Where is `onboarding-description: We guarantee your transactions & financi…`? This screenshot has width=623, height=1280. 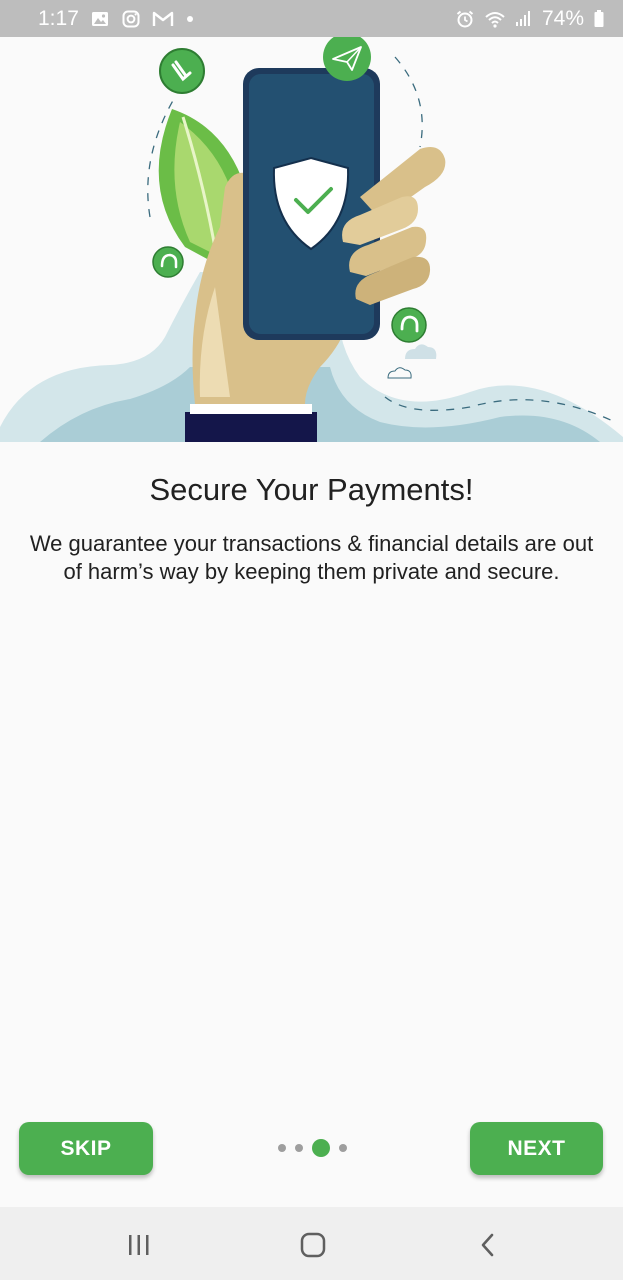 onboarding-description: We guarantee your transactions & financi… is located at coordinates (311, 557).